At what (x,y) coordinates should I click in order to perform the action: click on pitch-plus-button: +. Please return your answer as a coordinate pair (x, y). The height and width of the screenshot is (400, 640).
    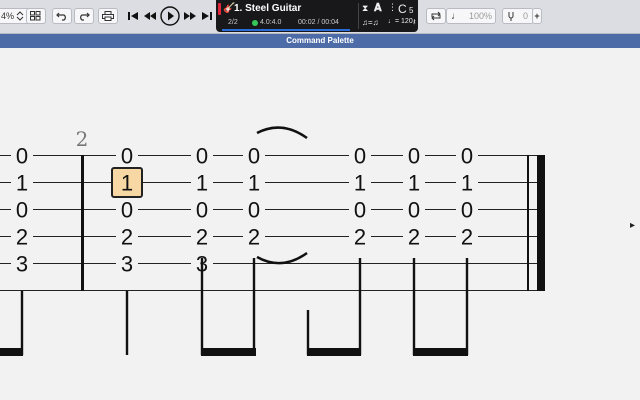
    Looking at the image, I should click on (537, 16).